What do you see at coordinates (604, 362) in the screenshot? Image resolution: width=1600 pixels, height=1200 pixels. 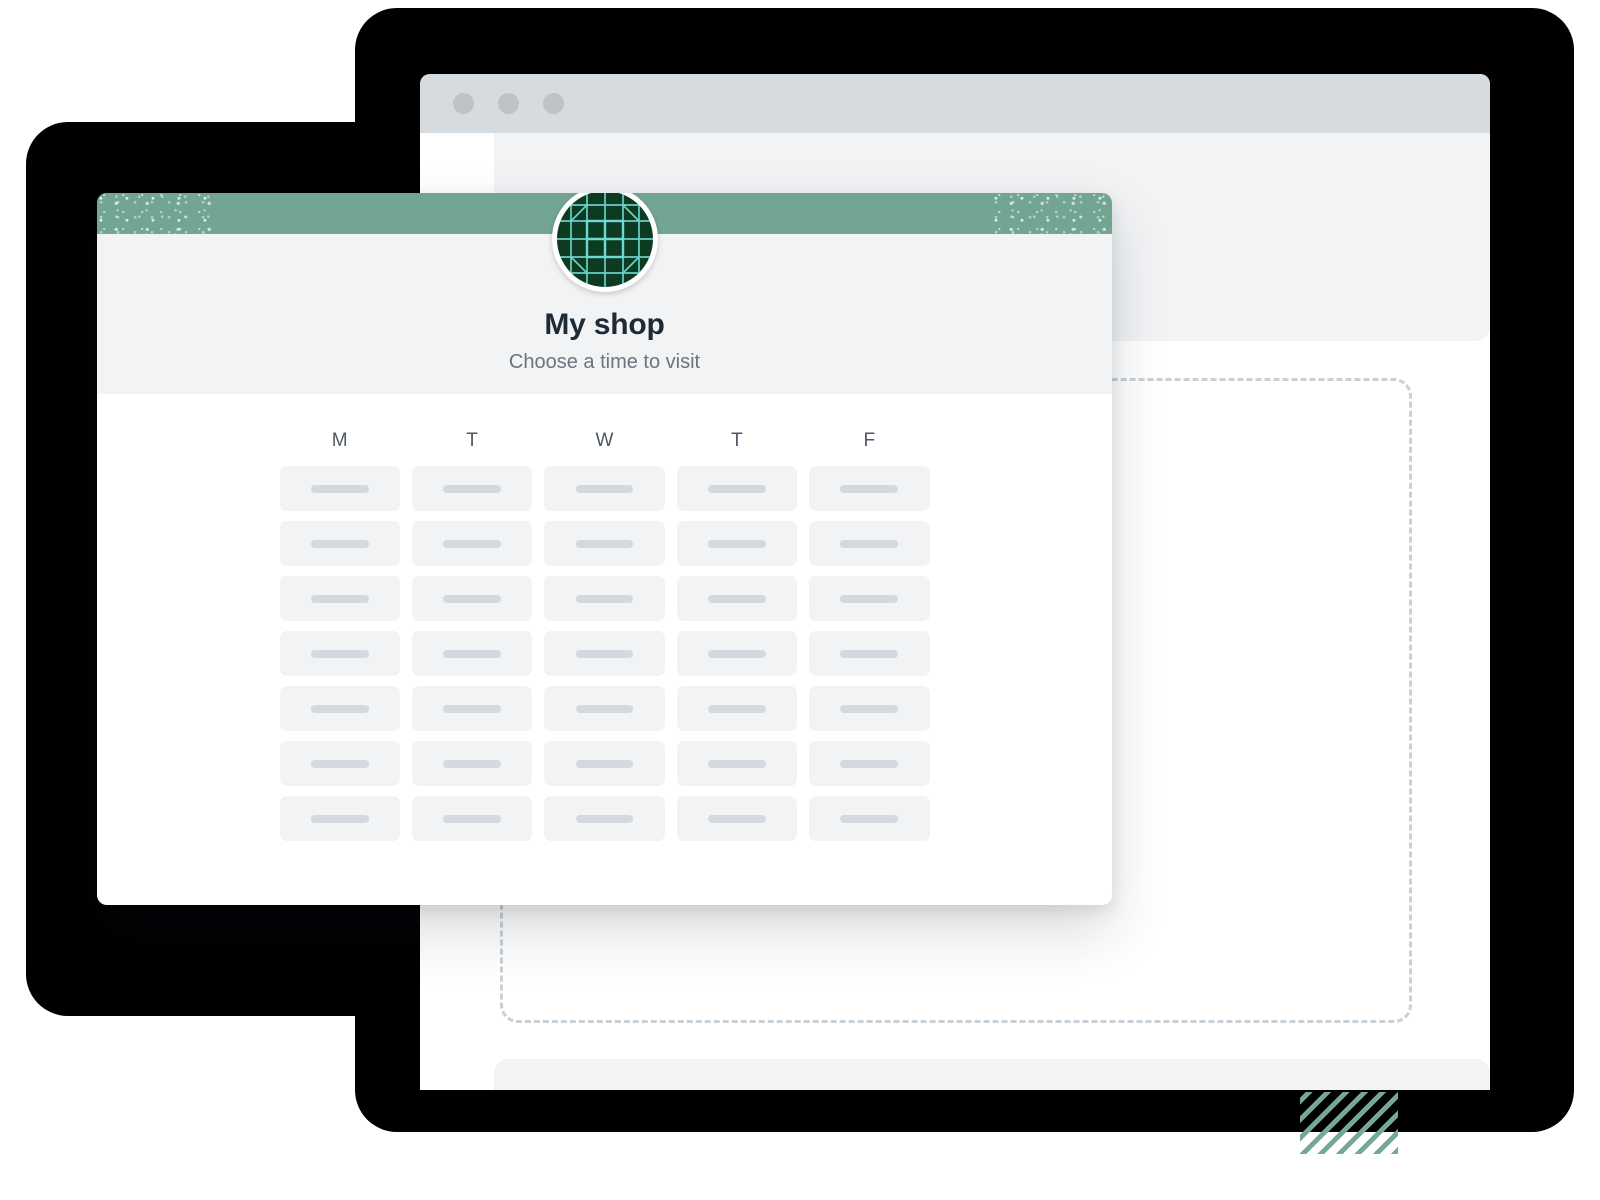 I see `page-subtitle: Choose a time to visit` at bounding box center [604, 362].